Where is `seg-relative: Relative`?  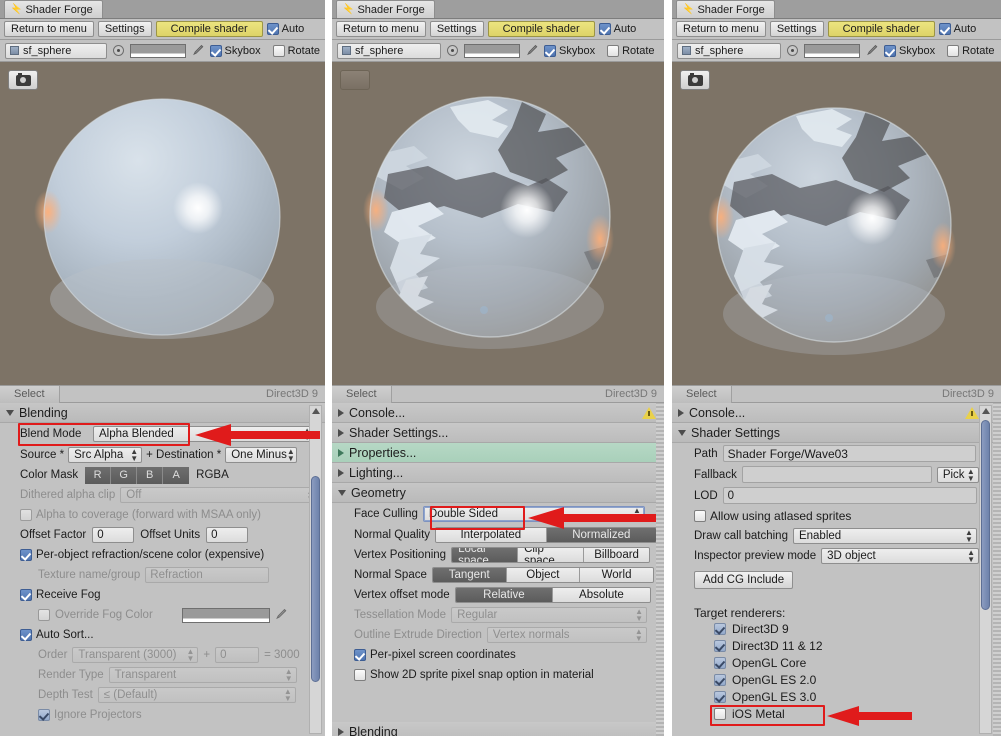 seg-relative: Relative is located at coordinates (504, 595).